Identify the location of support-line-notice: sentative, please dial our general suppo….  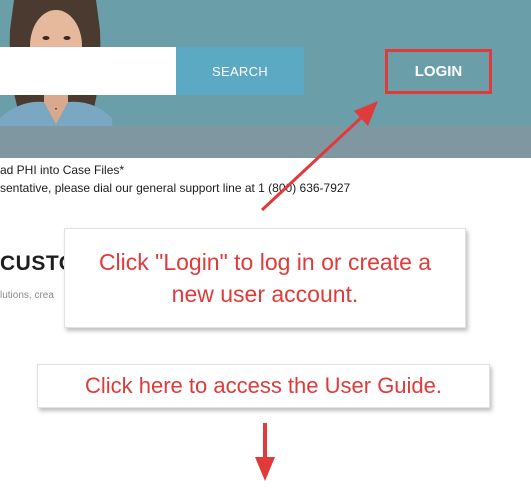
(175, 188).